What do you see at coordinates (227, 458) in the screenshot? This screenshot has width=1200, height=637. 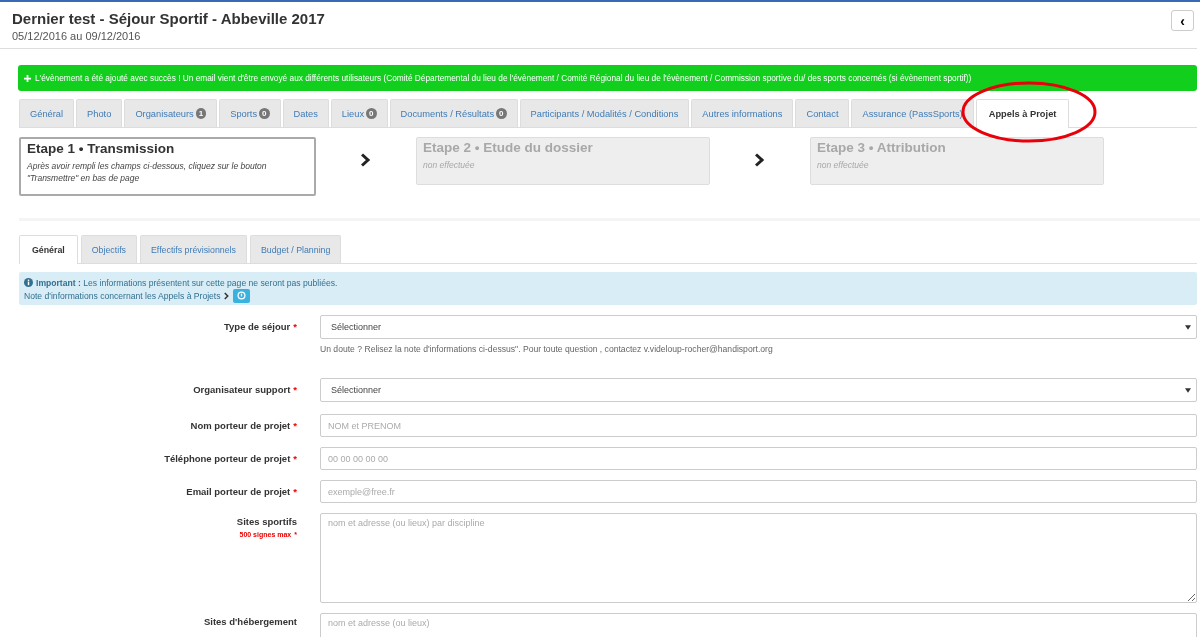 I see `field-label: Téléphone porteur de projet` at bounding box center [227, 458].